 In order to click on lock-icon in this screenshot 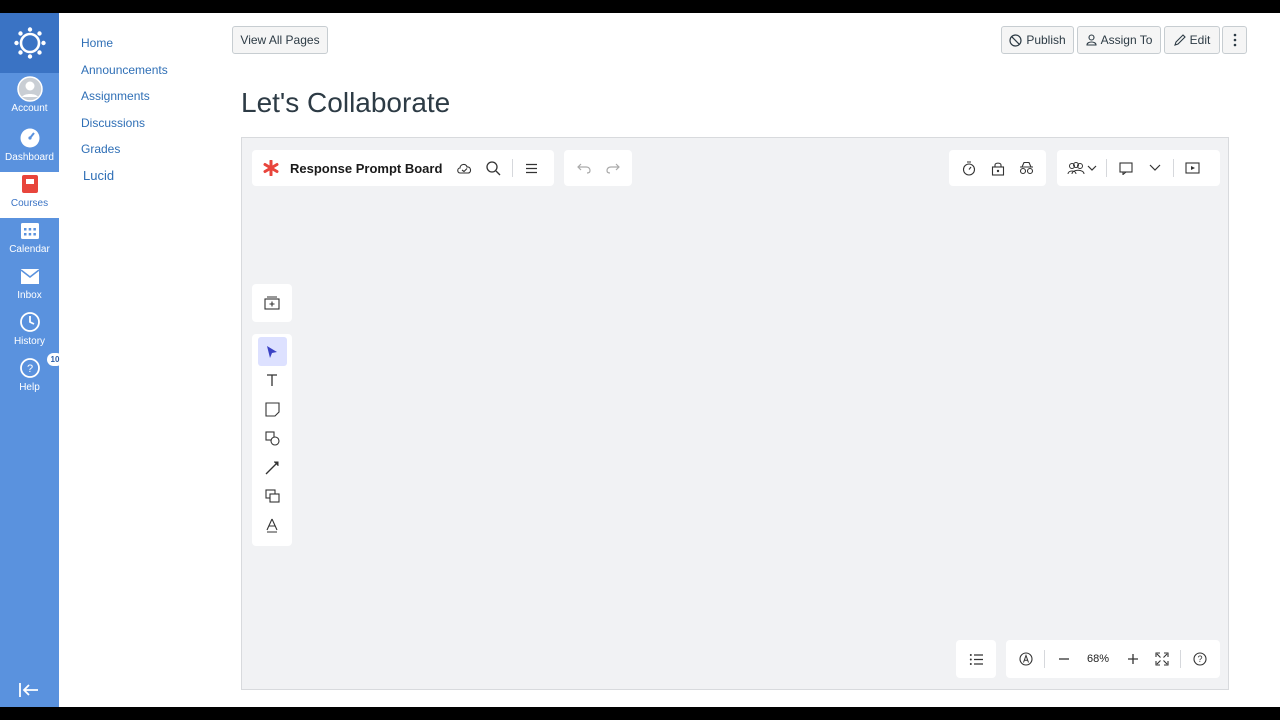, I will do `click(997, 168)`.